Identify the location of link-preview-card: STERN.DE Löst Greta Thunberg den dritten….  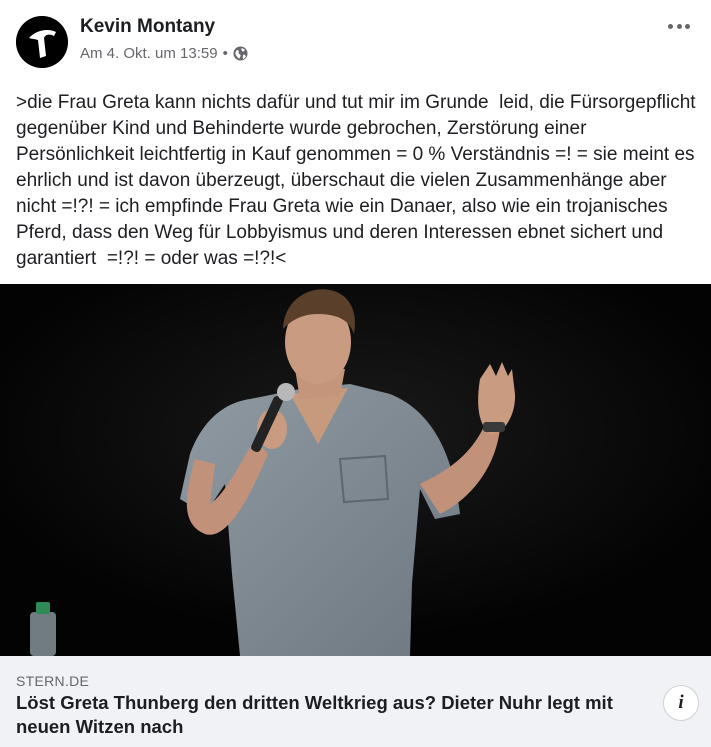
(355, 701).